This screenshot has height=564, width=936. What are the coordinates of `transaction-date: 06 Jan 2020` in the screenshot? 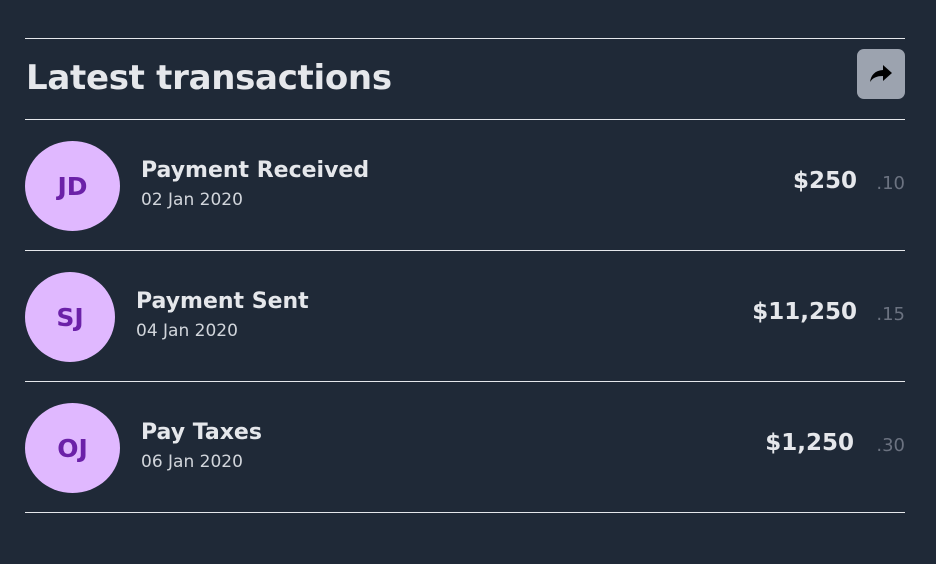 It's located at (192, 462).